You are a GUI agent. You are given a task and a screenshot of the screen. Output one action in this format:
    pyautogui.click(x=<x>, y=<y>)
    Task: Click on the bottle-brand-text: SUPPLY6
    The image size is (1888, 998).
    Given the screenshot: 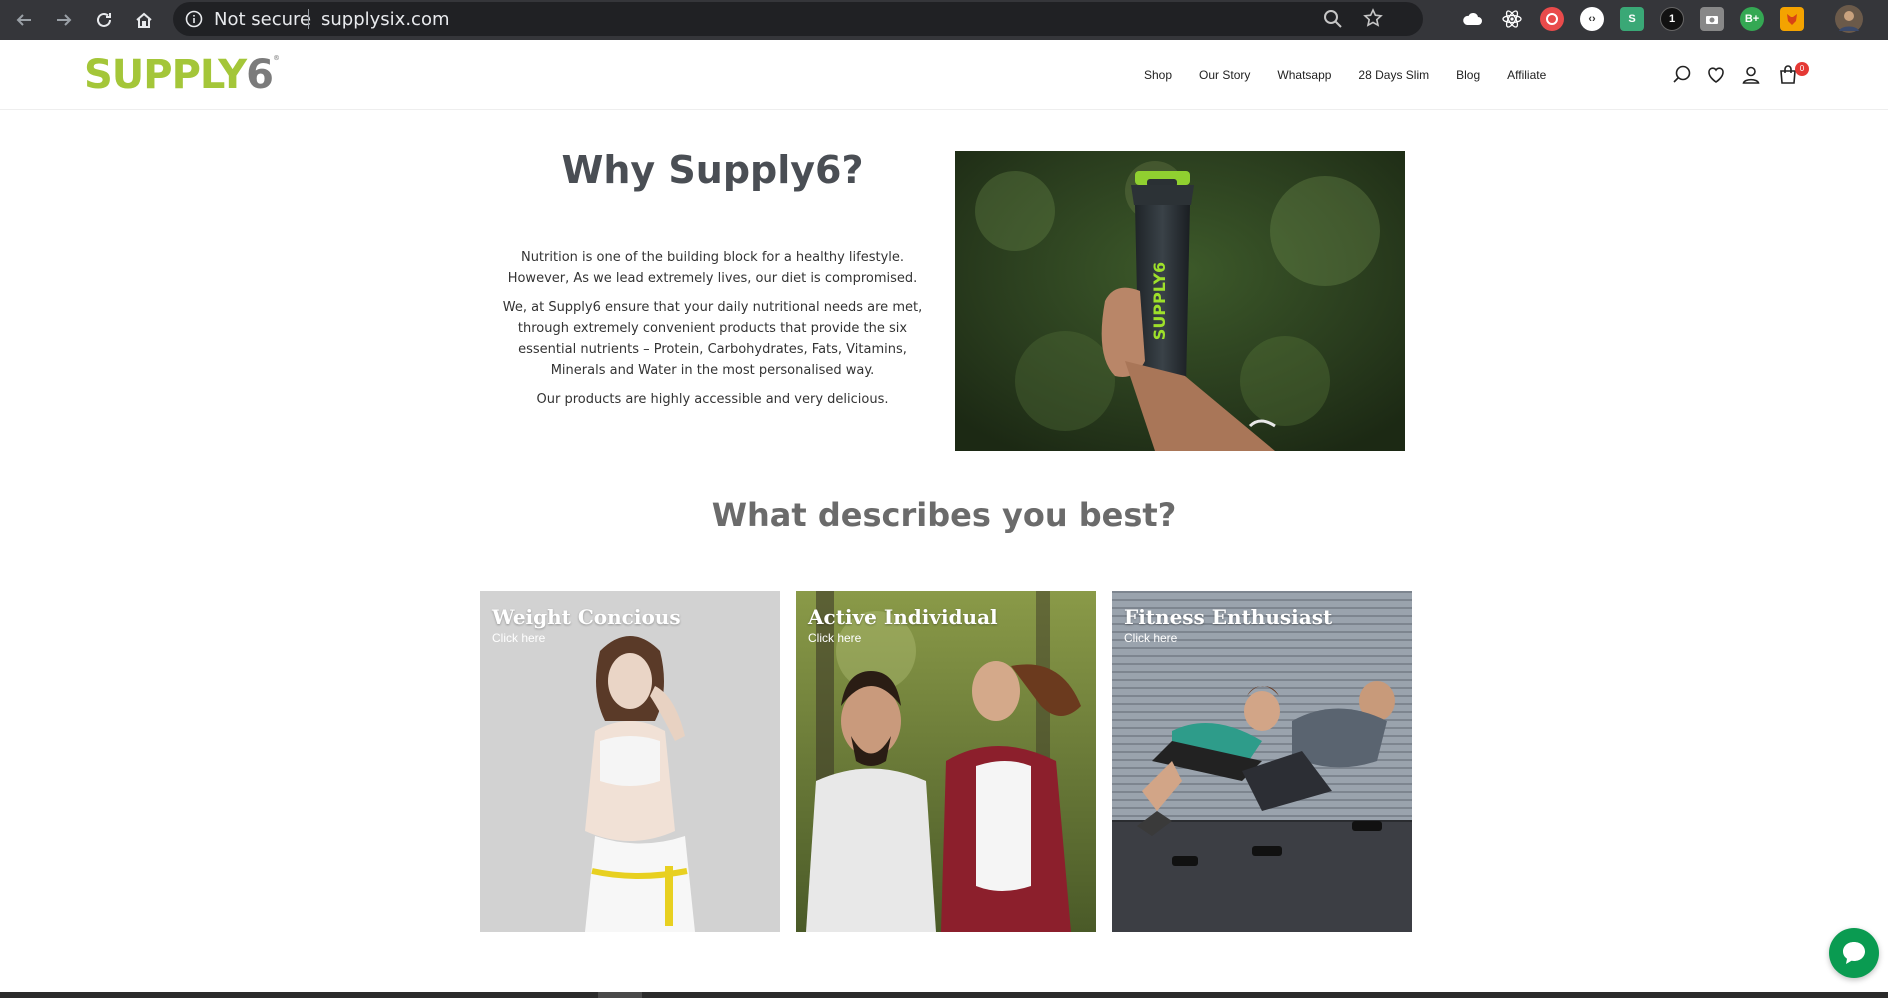 What is the action you would take?
    pyautogui.click(x=1159, y=301)
    